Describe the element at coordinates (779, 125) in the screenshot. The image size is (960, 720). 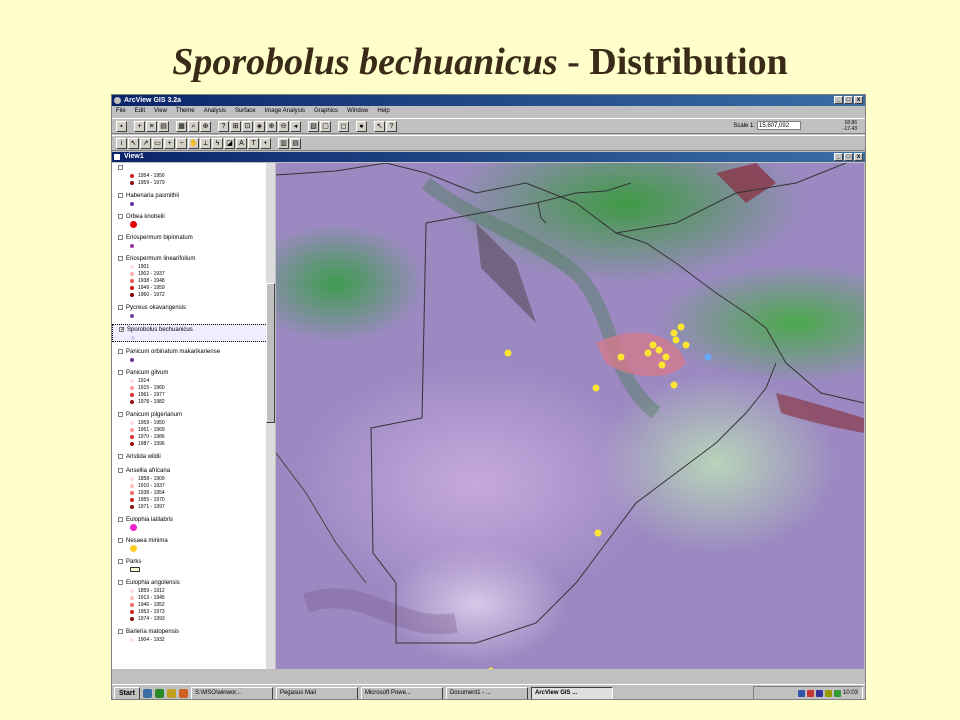
I see `scale-input: 15,607,092` at that location.